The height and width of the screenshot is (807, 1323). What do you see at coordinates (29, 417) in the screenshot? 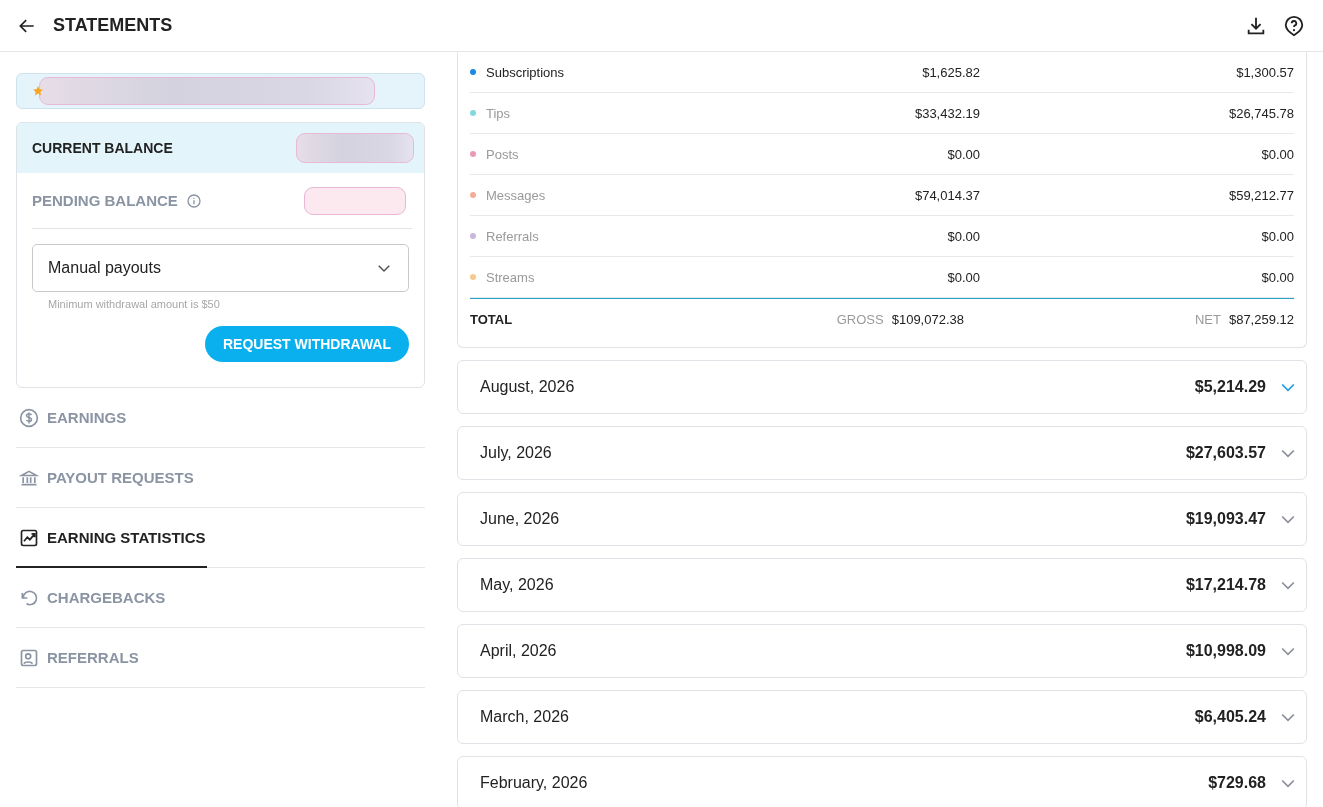
I see `dollar-icon` at bounding box center [29, 417].